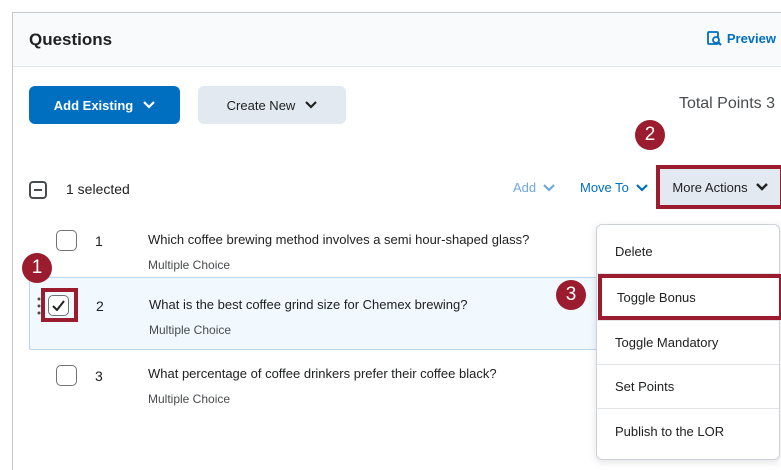  I want to click on drag-handle-icon, so click(39, 306).